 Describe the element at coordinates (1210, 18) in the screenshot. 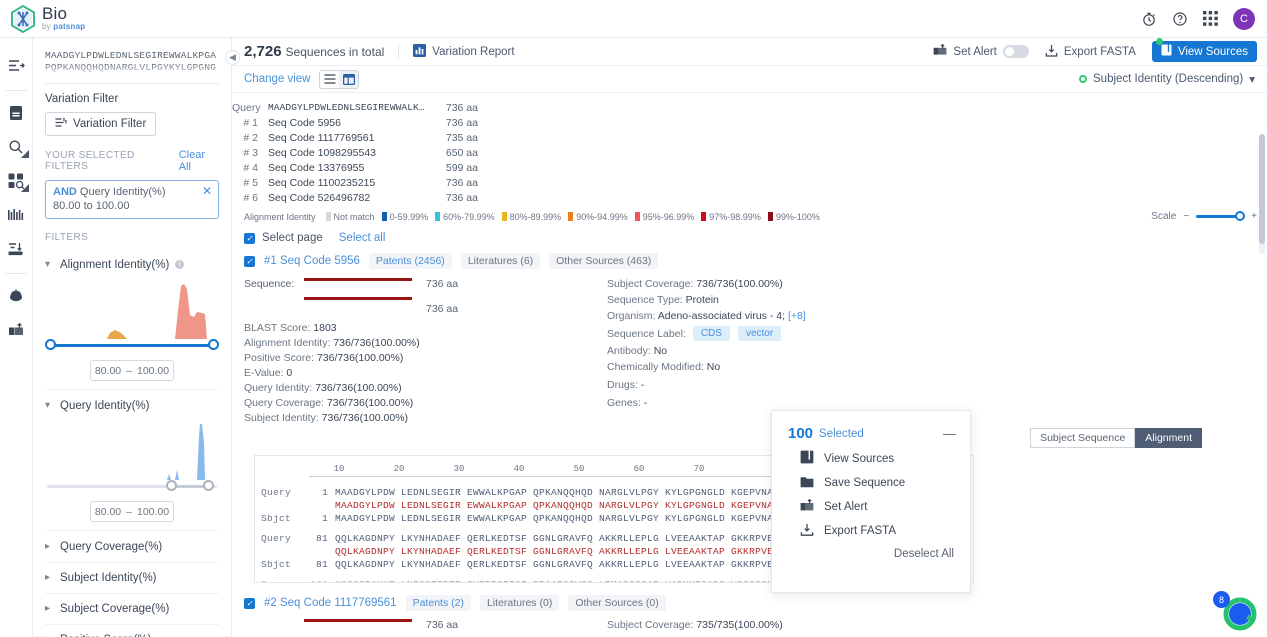

I see `apps-grid-icon` at that location.